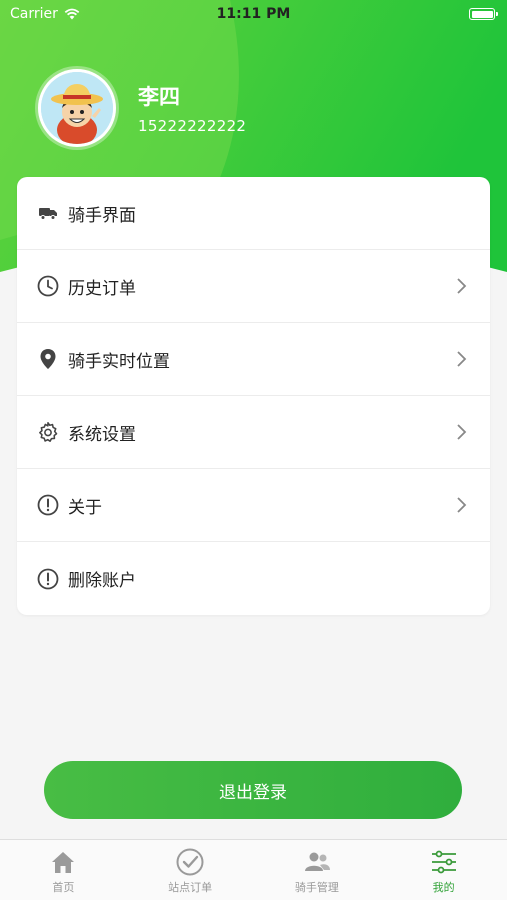 Image resolution: width=507 pixels, height=900 pixels. What do you see at coordinates (192, 126) in the screenshot?
I see `user-phone: 15222222222` at bounding box center [192, 126].